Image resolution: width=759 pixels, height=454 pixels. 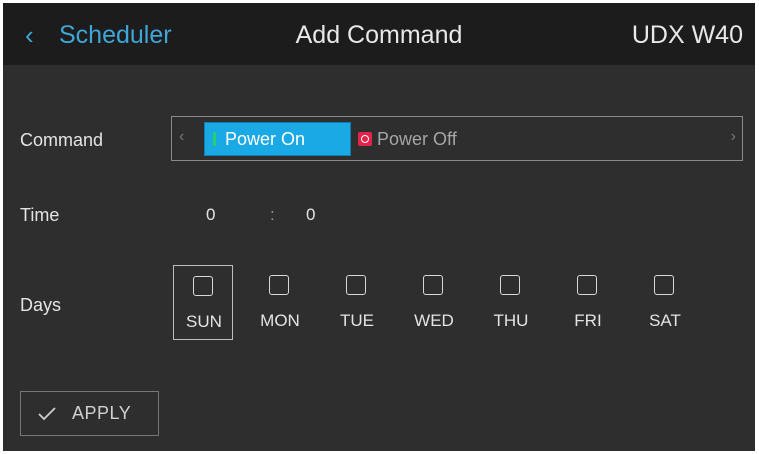 I want to click on time-label: Time, so click(x=40, y=215).